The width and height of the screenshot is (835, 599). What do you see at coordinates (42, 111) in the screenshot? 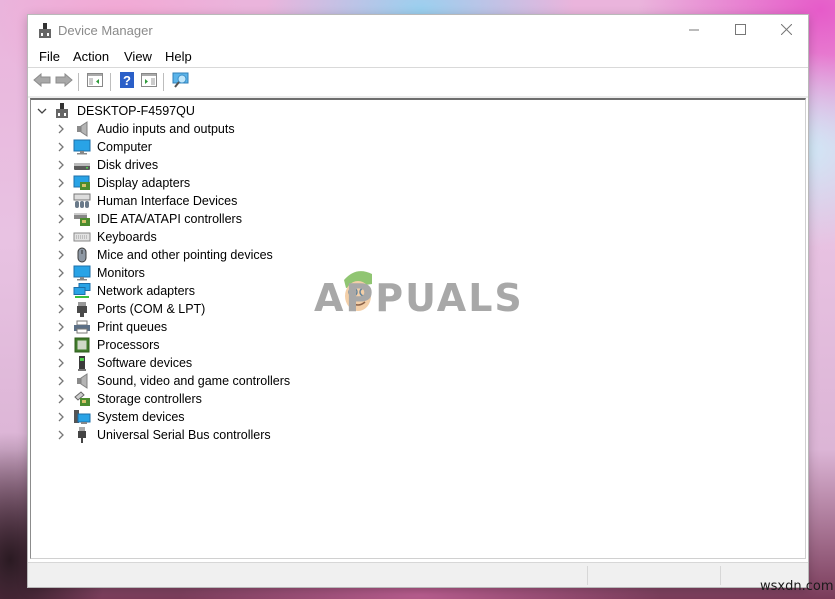
I see `chevron-down-icon` at bounding box center [42, 111].